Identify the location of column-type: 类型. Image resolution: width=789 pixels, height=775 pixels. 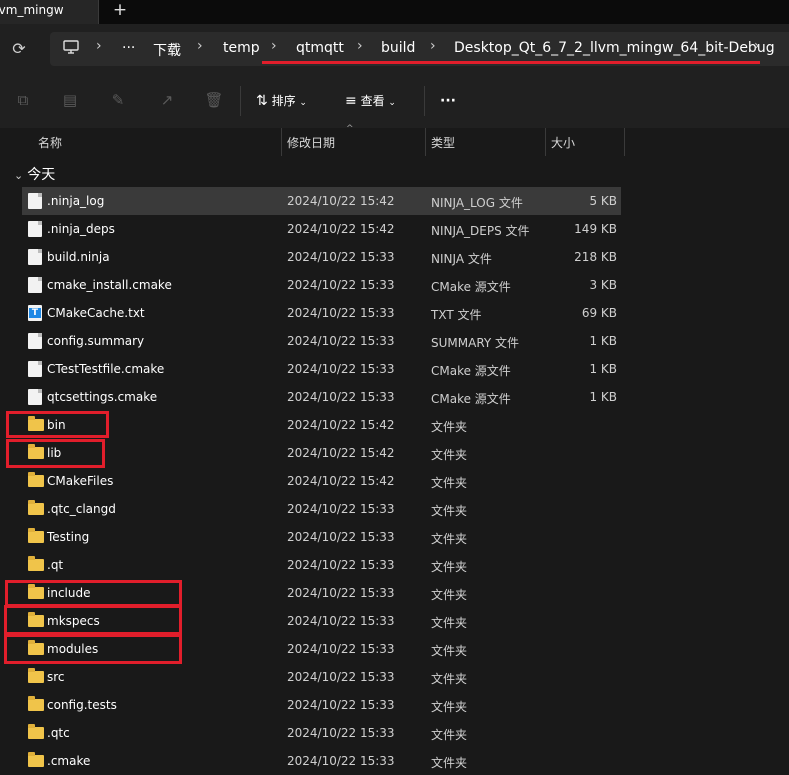
(443, 142).